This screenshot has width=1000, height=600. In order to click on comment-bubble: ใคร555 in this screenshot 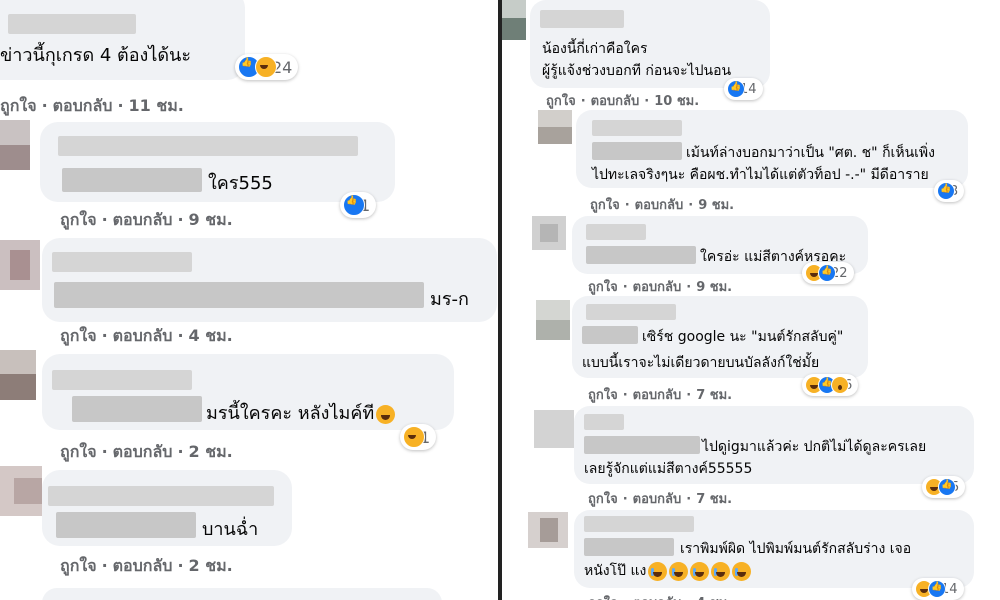, I will do `click(217, 162)`.